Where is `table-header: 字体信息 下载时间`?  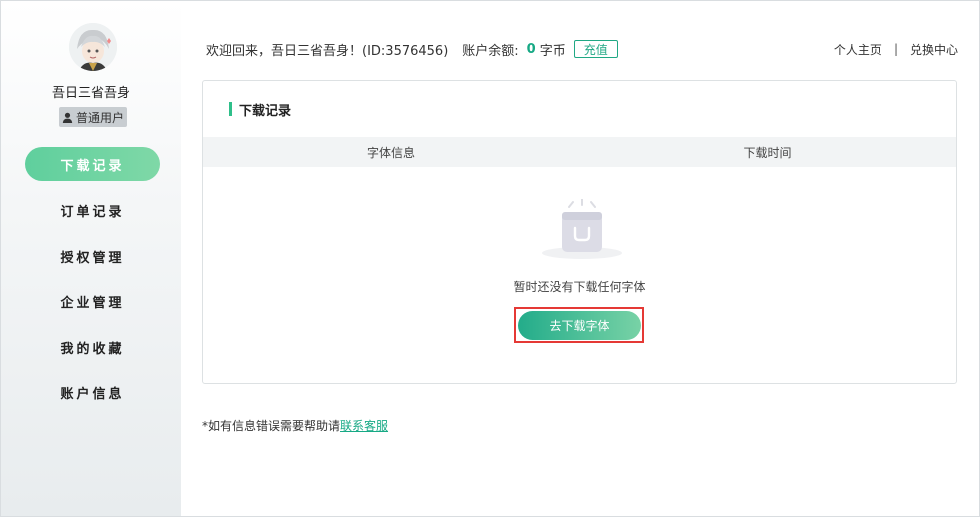 table-header: 字体信息 下载时间 is located at coordinates (579, 152).